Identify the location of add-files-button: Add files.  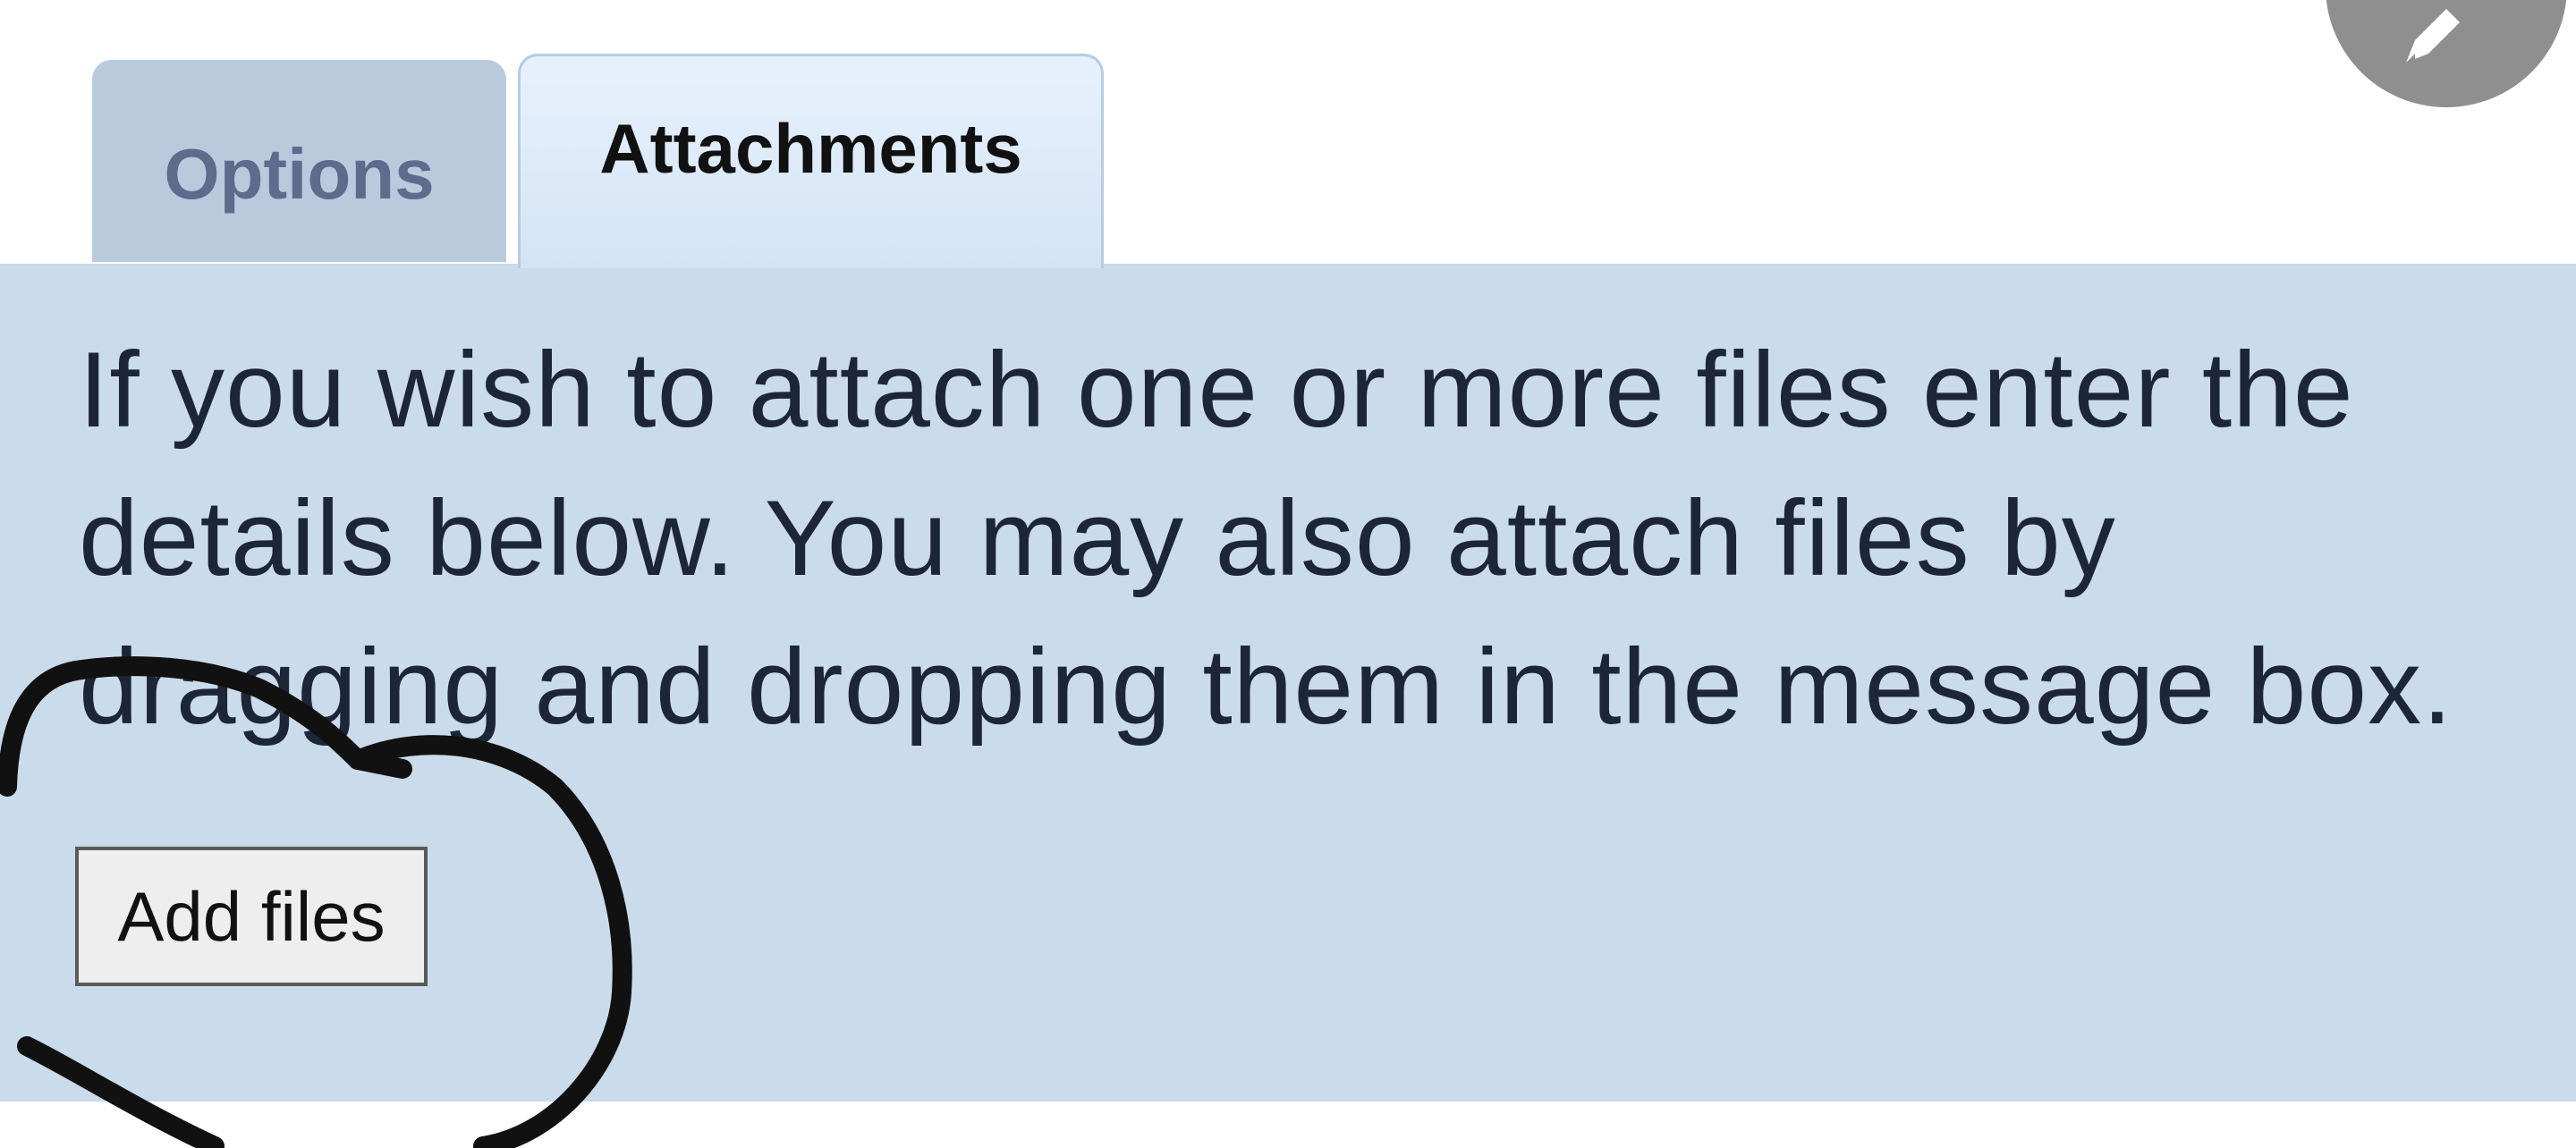
(251, 916).